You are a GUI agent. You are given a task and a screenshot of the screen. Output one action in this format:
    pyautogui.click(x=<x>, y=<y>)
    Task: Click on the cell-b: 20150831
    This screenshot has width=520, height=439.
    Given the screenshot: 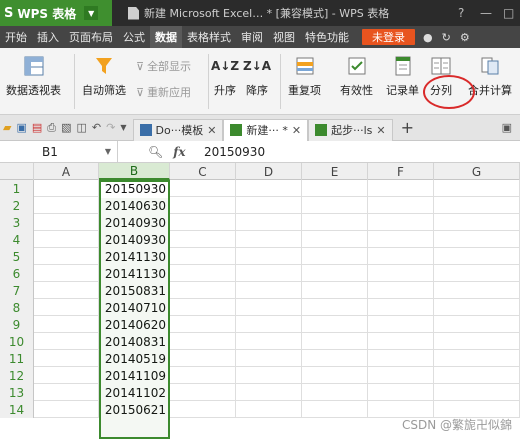 What is the action you would take?
    pyautogui.click(x=134, y=290)
    